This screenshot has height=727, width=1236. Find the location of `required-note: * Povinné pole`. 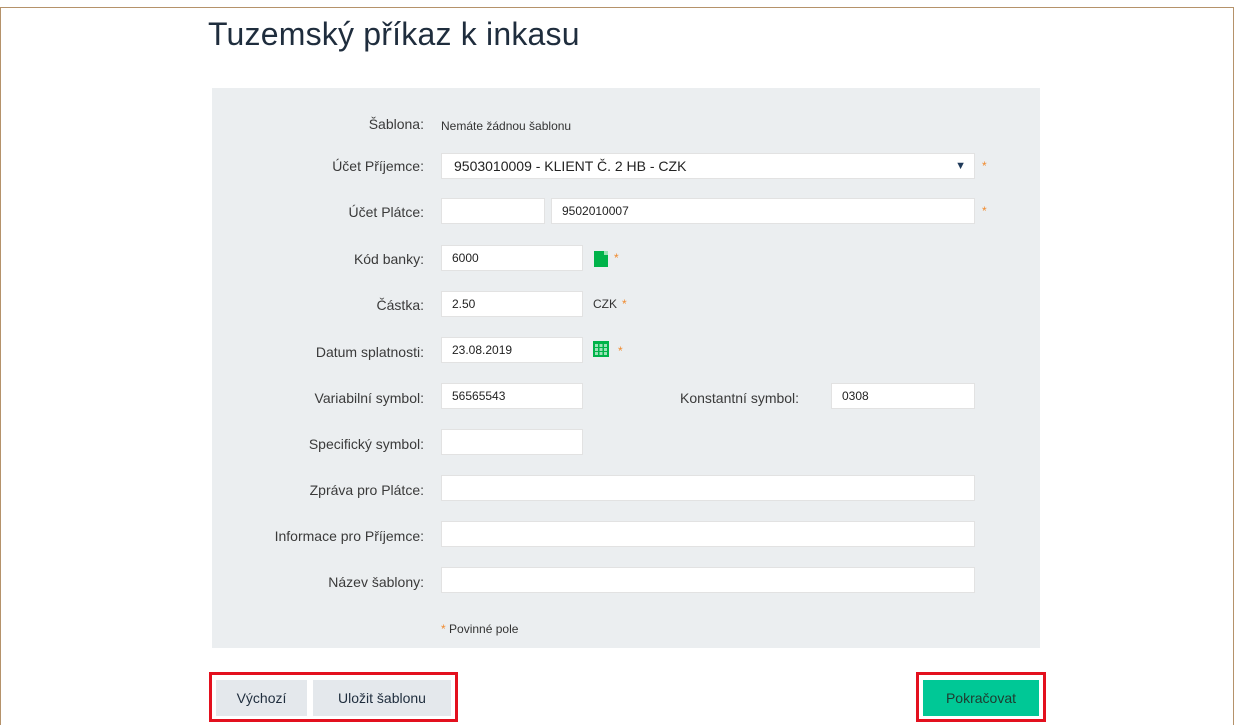

required-note: * Povinné pole is located at coordinates (479, 629).